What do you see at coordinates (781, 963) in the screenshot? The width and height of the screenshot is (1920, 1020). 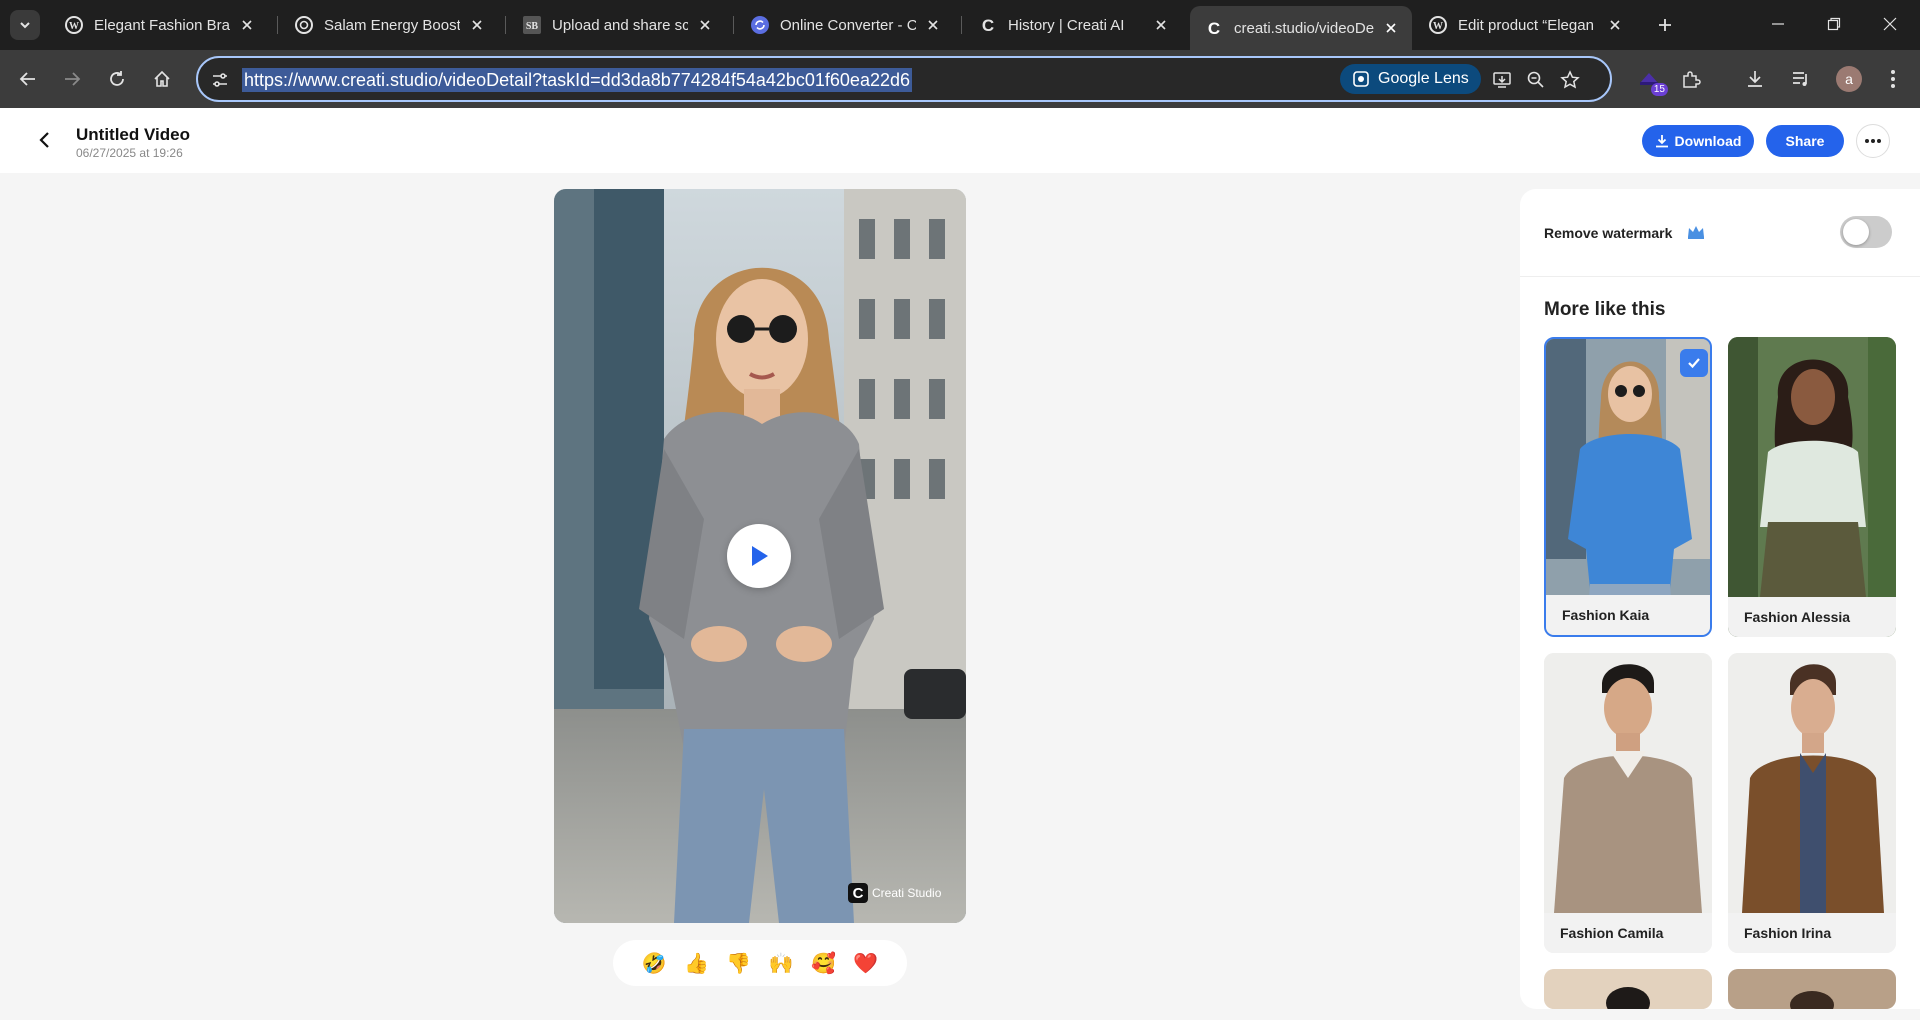 I see `raised-hands-reaction-button: 🙌` at bounding box center [781, 963].